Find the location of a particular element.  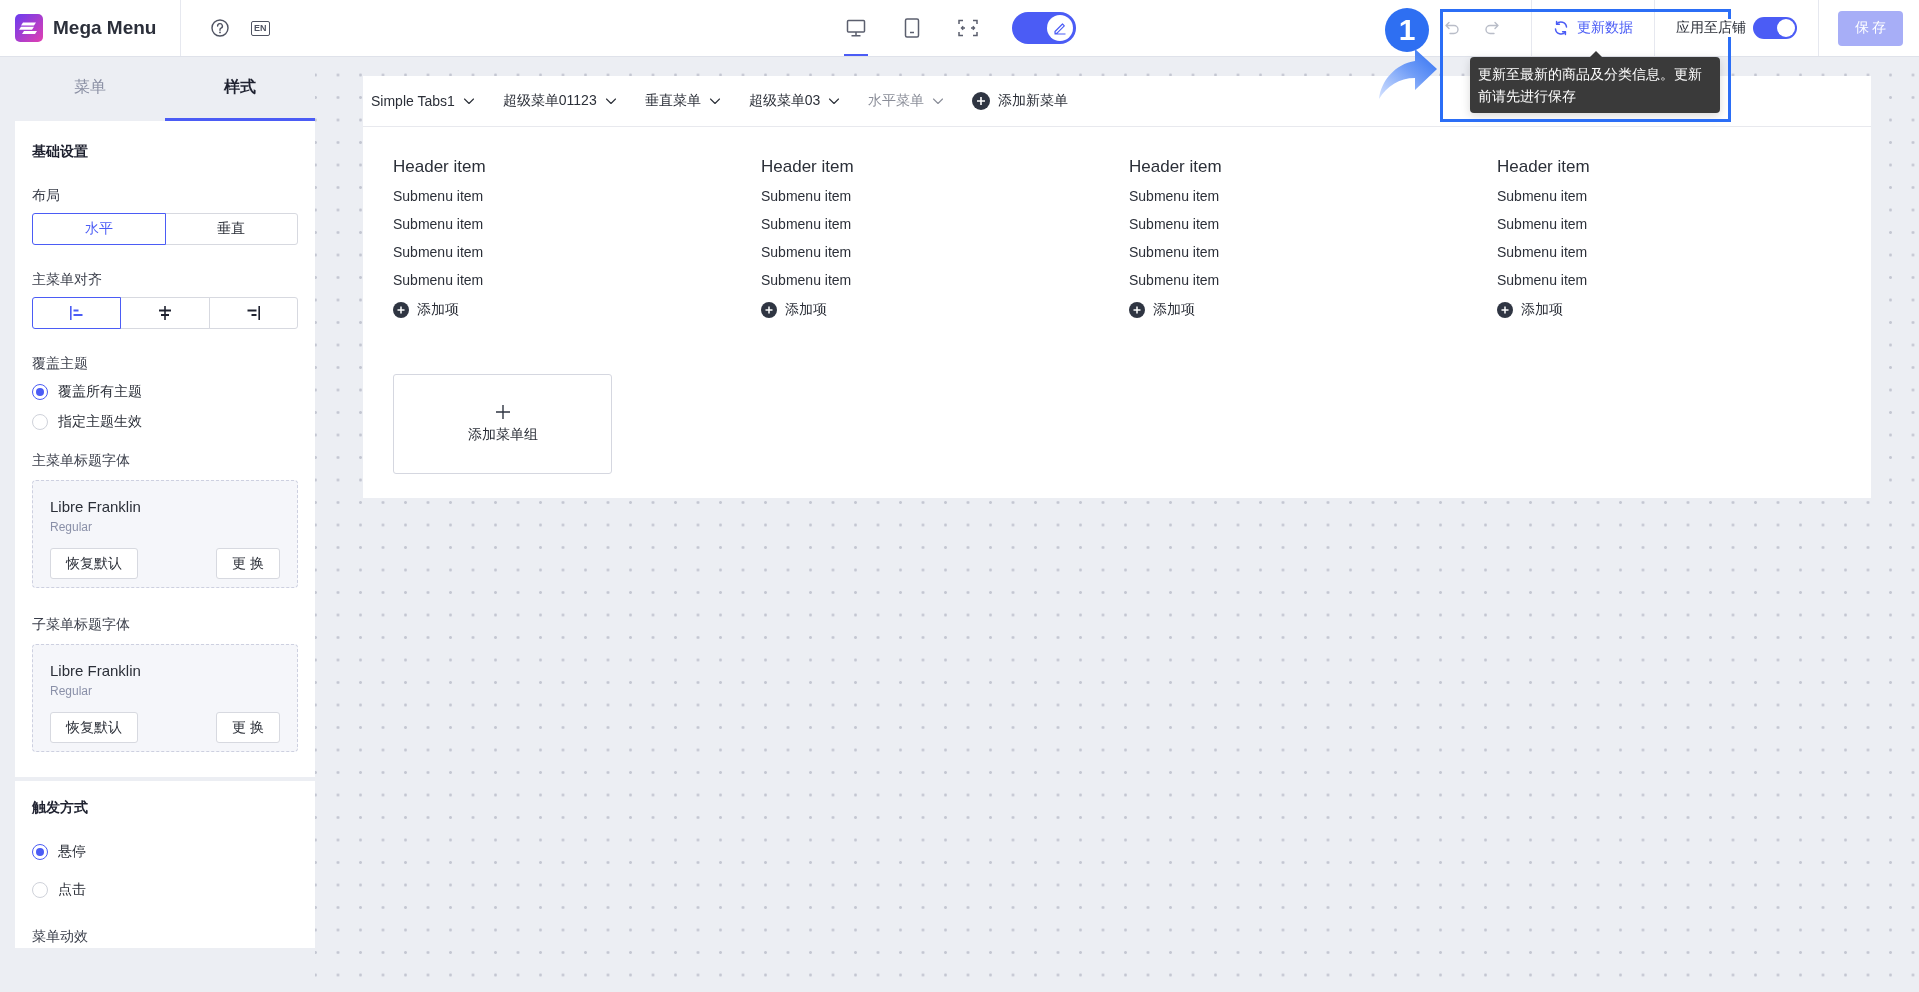

field-label: 布局 is located at coordinates (46, 195).